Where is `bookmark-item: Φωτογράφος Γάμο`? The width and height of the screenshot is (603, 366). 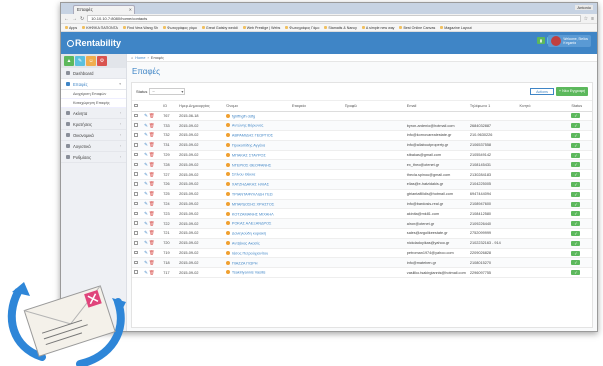
bookmark-item: Φωτογράφος Γάμο is located at coordinates (302, 28).